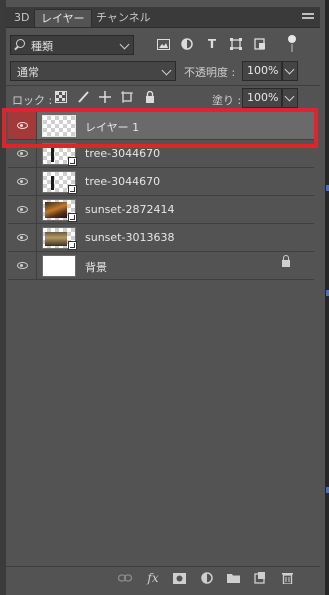 This screenshot has height=595, width=329. I want to click on divider, so click(163, 85).